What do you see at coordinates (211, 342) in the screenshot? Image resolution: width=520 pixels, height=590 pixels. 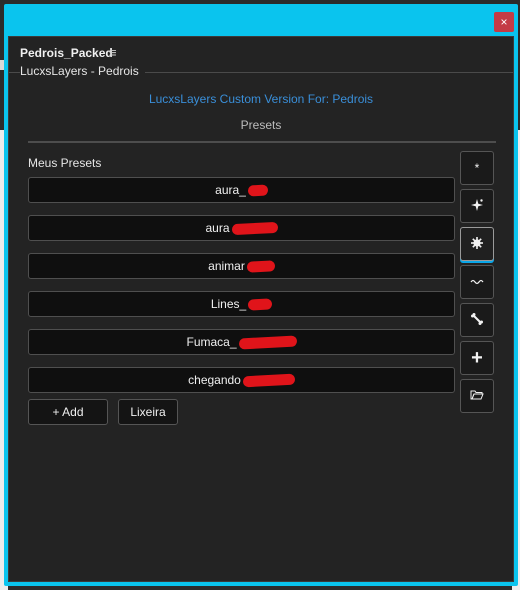 I see `preset-label: Fumaca_` at bounding box center [211, 342].